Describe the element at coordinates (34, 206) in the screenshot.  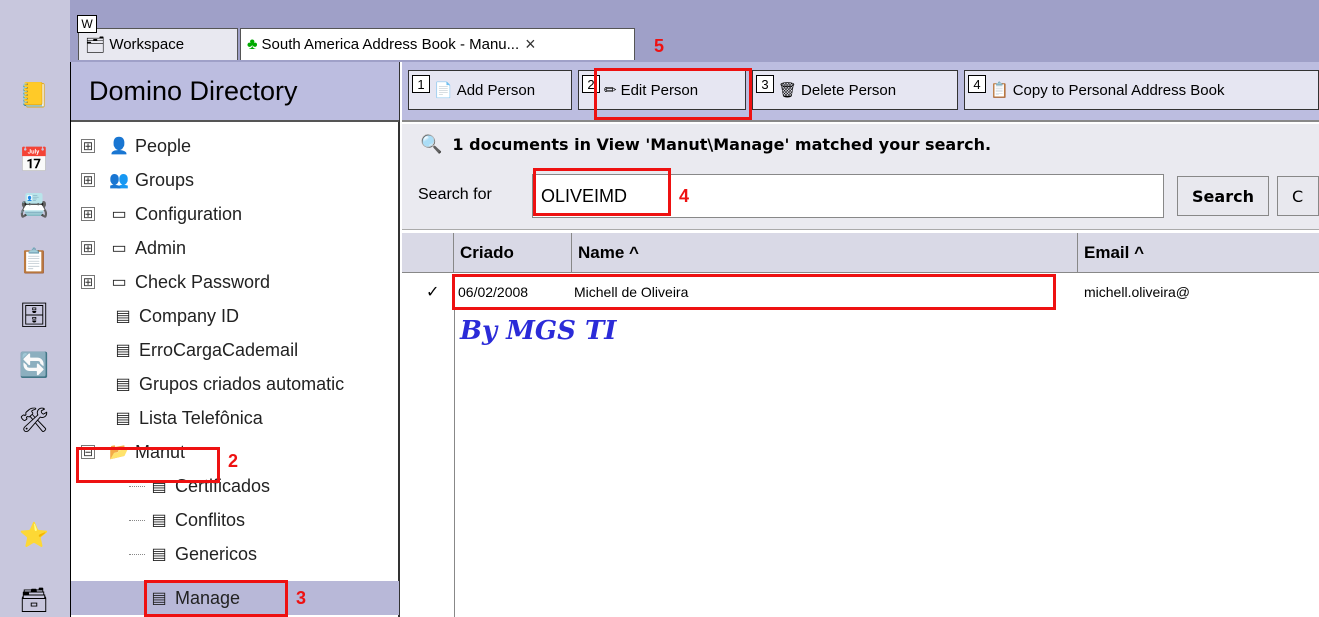
I see `contacts-icon: 📇` at that location.